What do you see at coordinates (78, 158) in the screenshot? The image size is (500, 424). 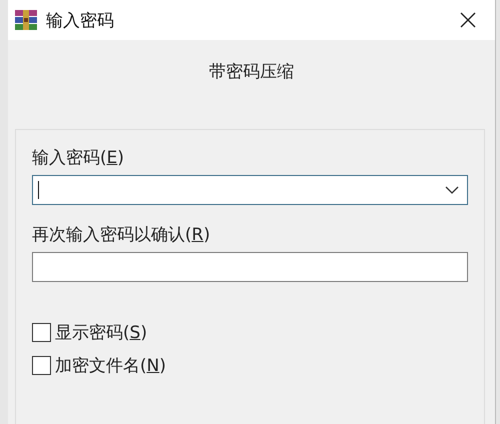 I see `field-label: 输入密码(E)` at bounding box center [78, 158].